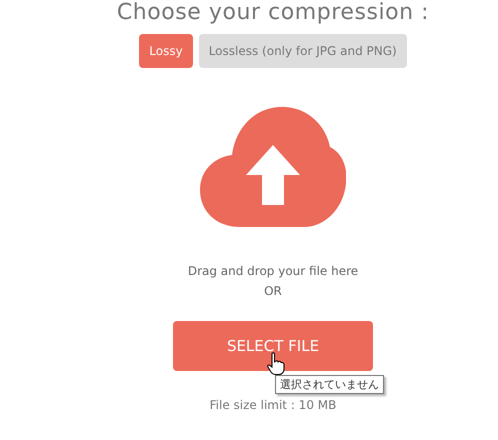 The height and width of the screenshot is (440, 498). I want to click on mode-tab: Lossless (only for JPG and PNG), so click(302, 51).